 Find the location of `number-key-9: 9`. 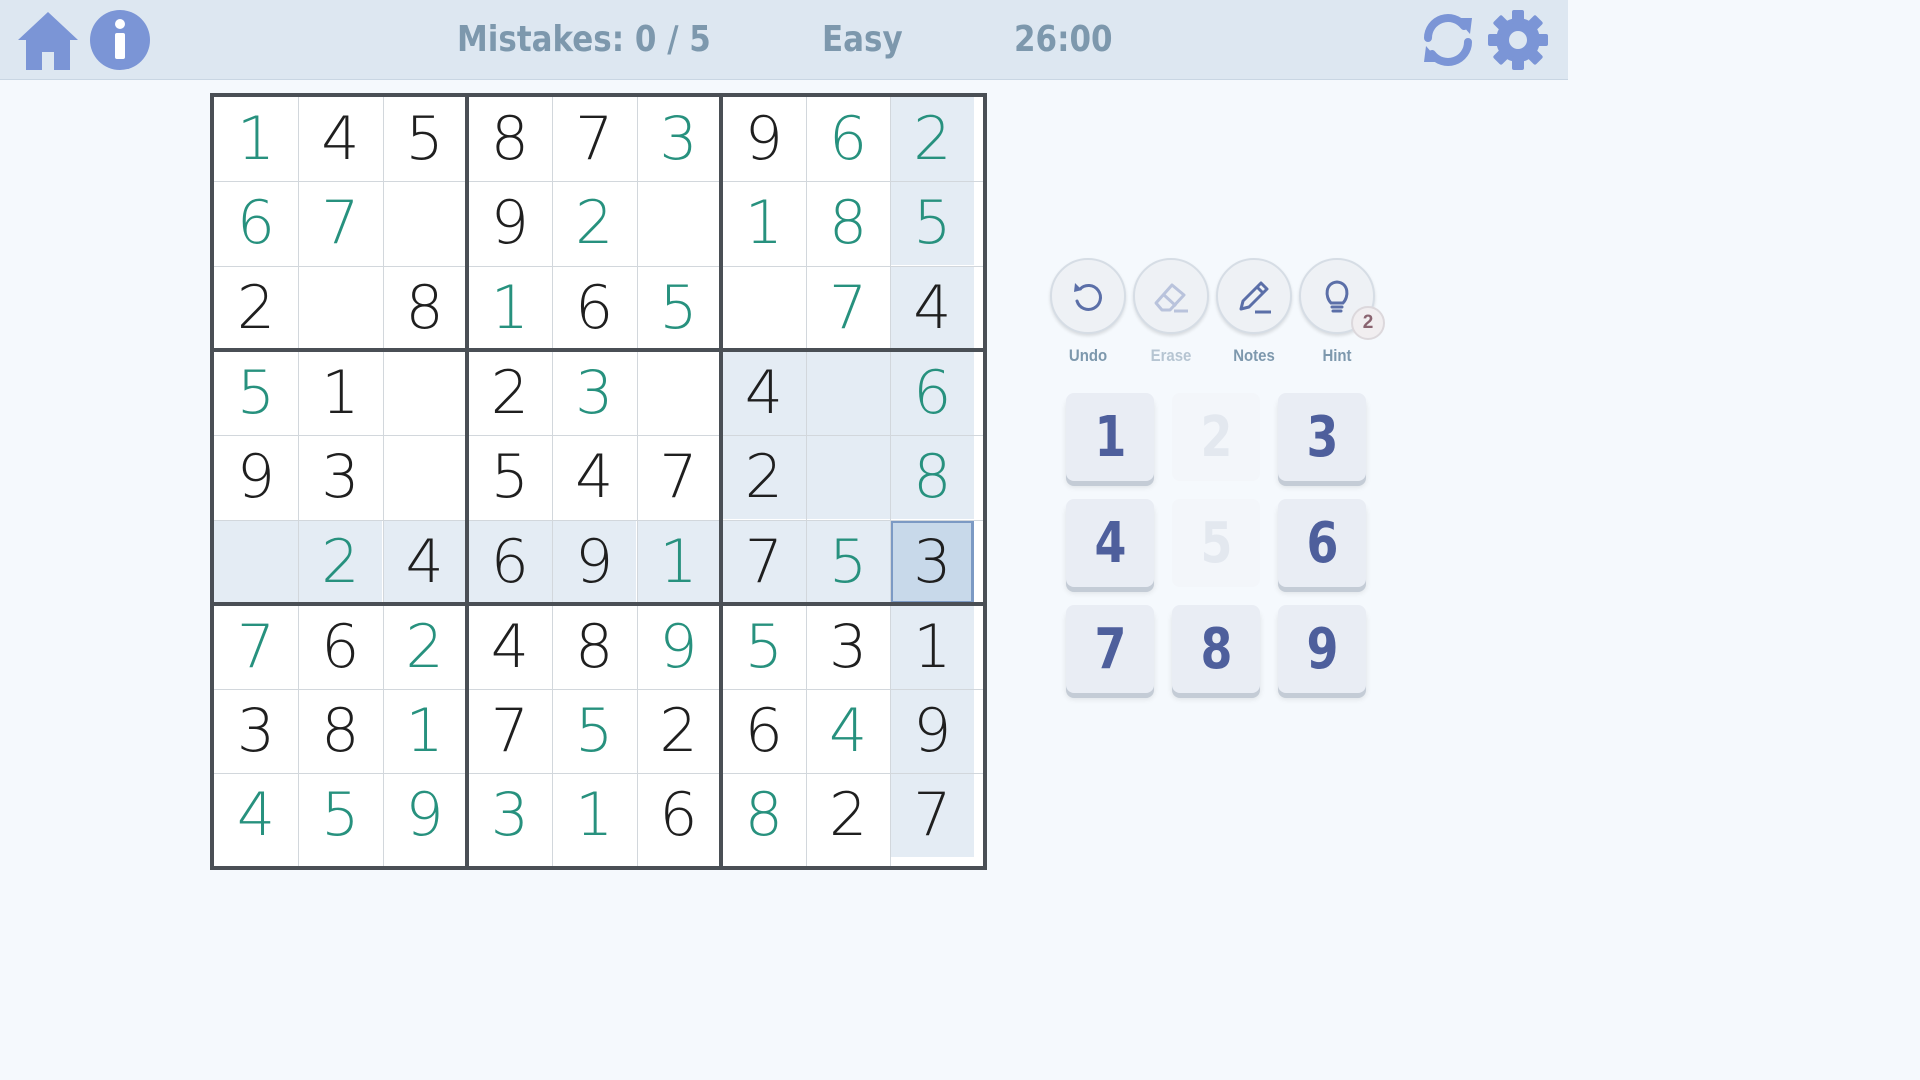

number-key-9: 9 is located at coordinates (1322, 649).